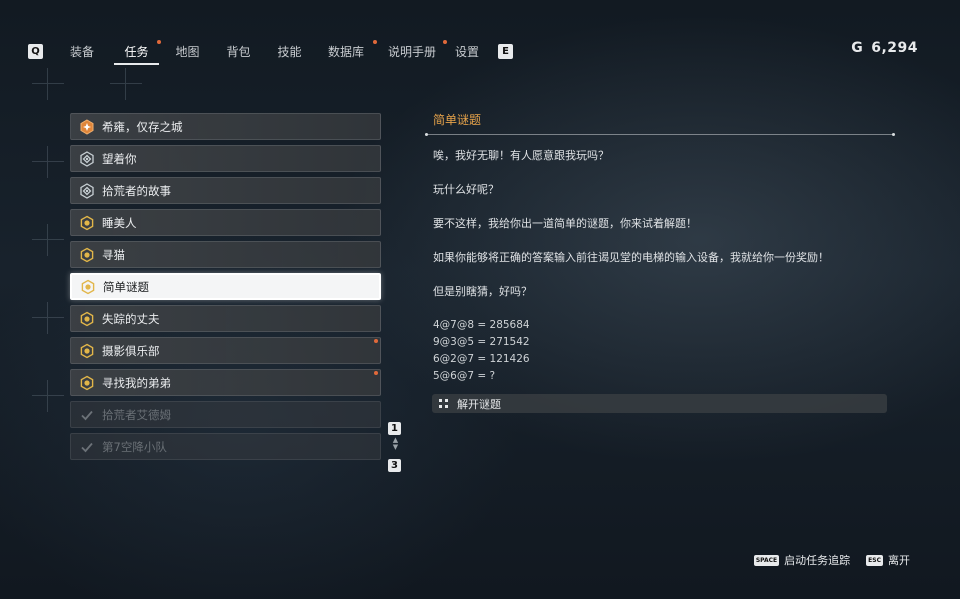  What do you see at coordinates (225, 126) in the screenshot?
I see `quest-item: 希雍，仅存之城` at bounding box center [225, 126].